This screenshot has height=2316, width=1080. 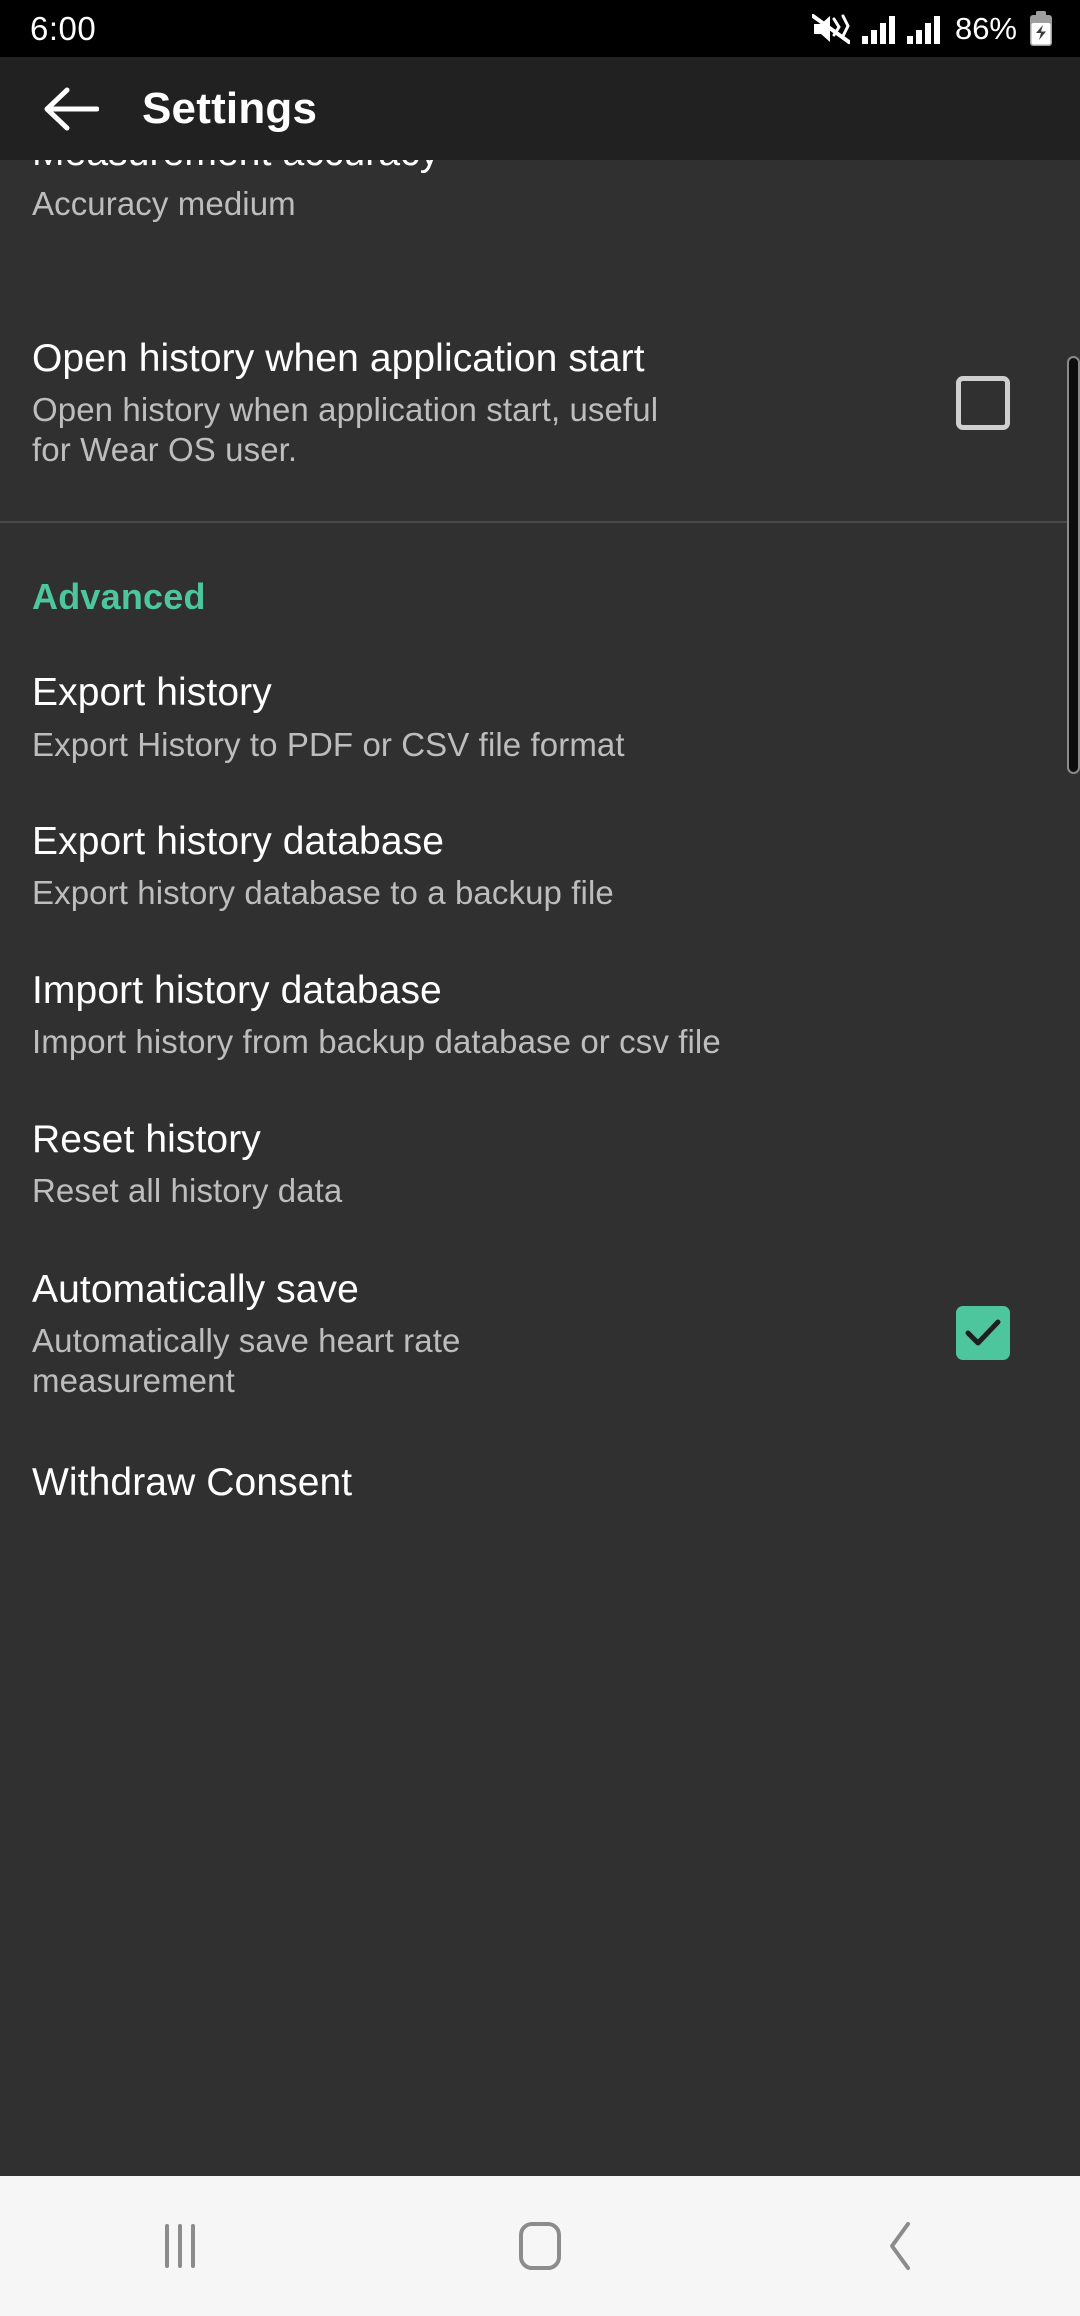 I want to click on back-icon, so click(x=900, y=2246).